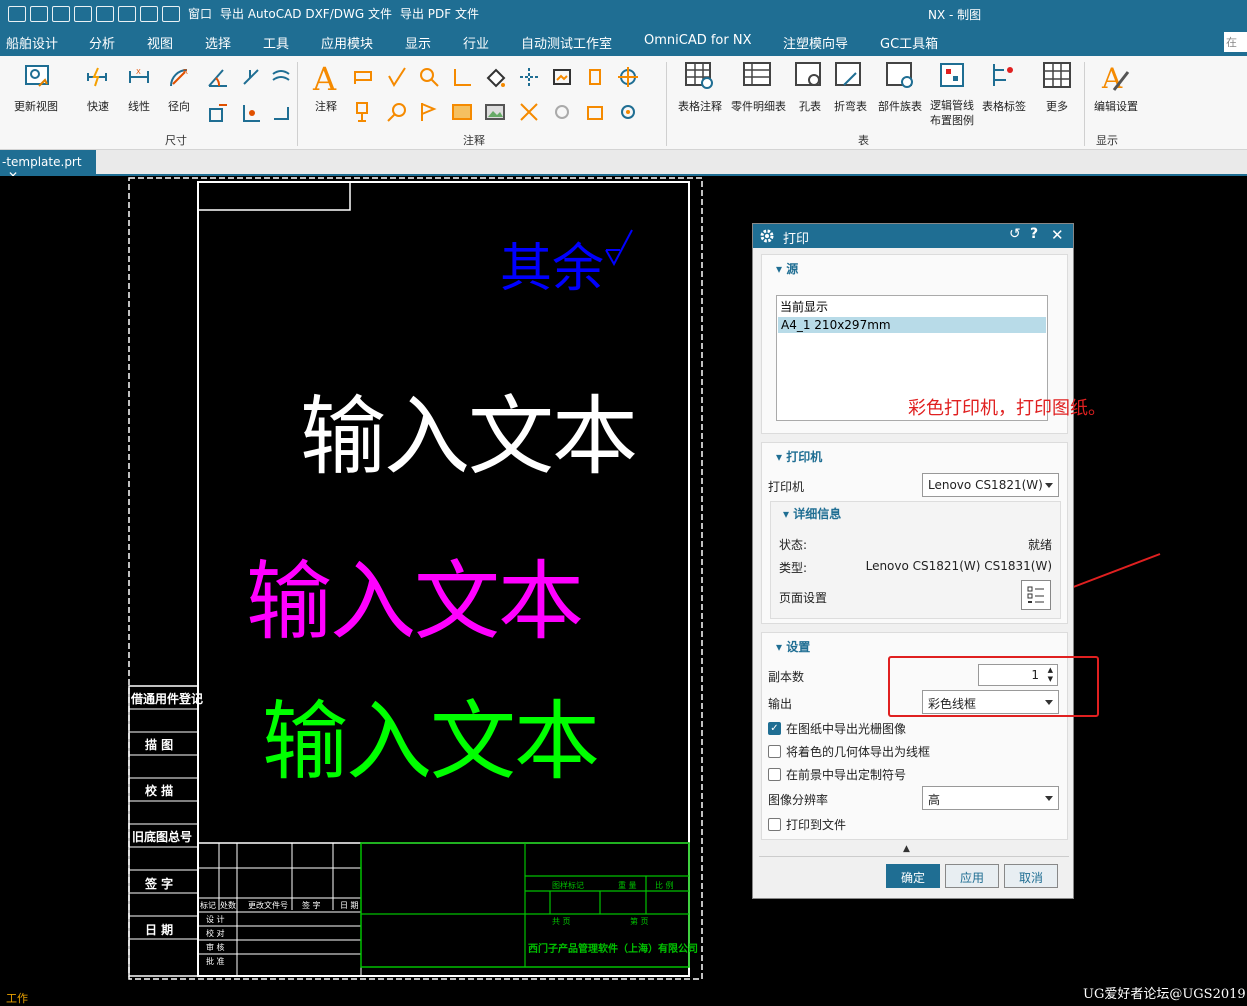 The height and width of the screenshot is (1006, 1247). What do you see at coordinates (799, 456) in the screenshot?
I see `printer-section-header: ▾ 打印机` at bounding box center [799, 456].